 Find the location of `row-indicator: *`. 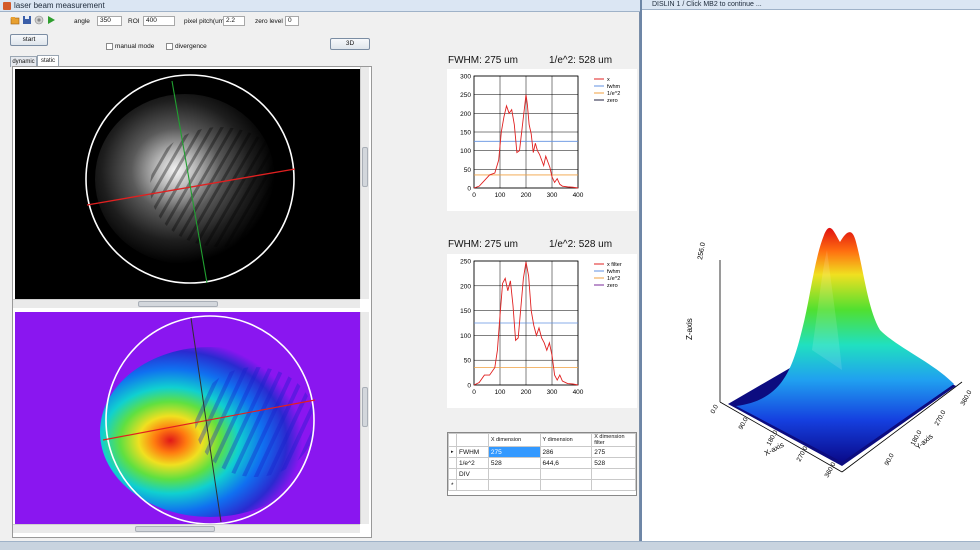

row-indicator: * is located at coordinates (452, 485).